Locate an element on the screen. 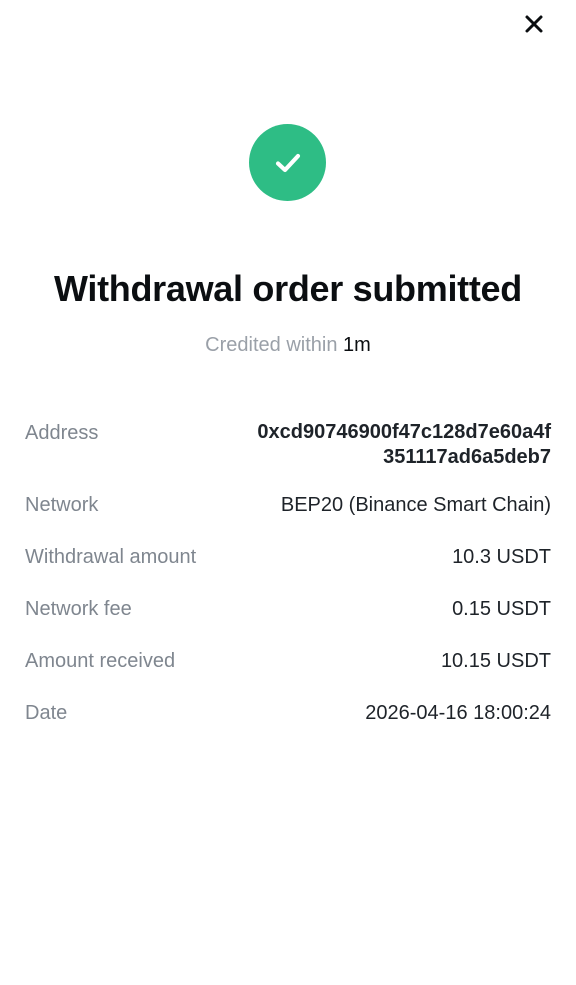  detail-row-network: Network BEP20 (Binance Smart Chain) is located at coordinates (288, 505).